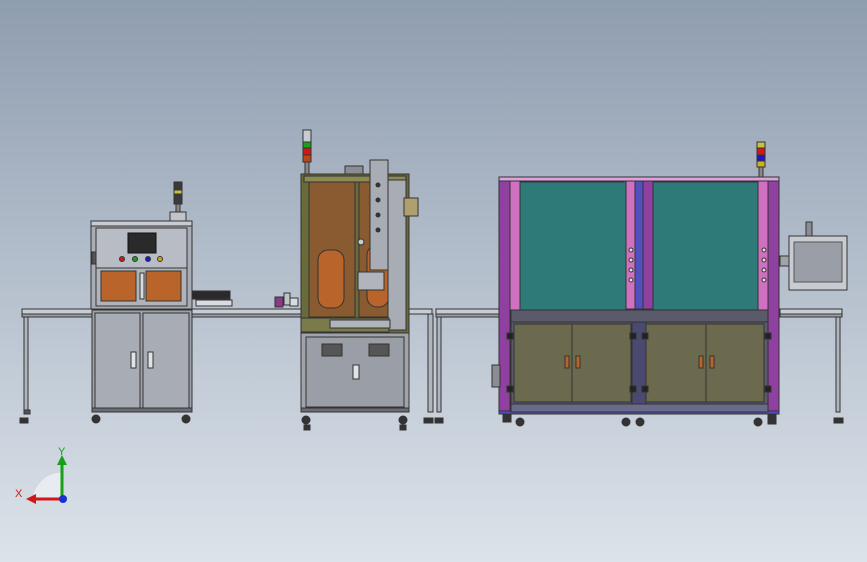 The width and height of the screenshot is (867, 562). I want to click on machine-process-station, so click(359, 280).